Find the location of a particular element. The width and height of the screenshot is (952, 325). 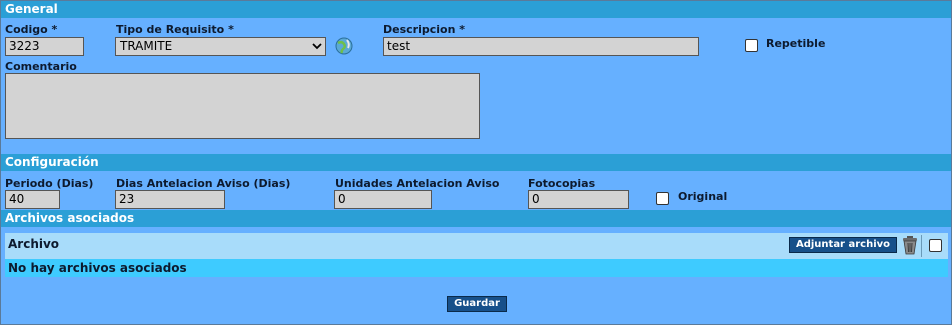

periodo-input: 40 is located at coordinates (32, 199).